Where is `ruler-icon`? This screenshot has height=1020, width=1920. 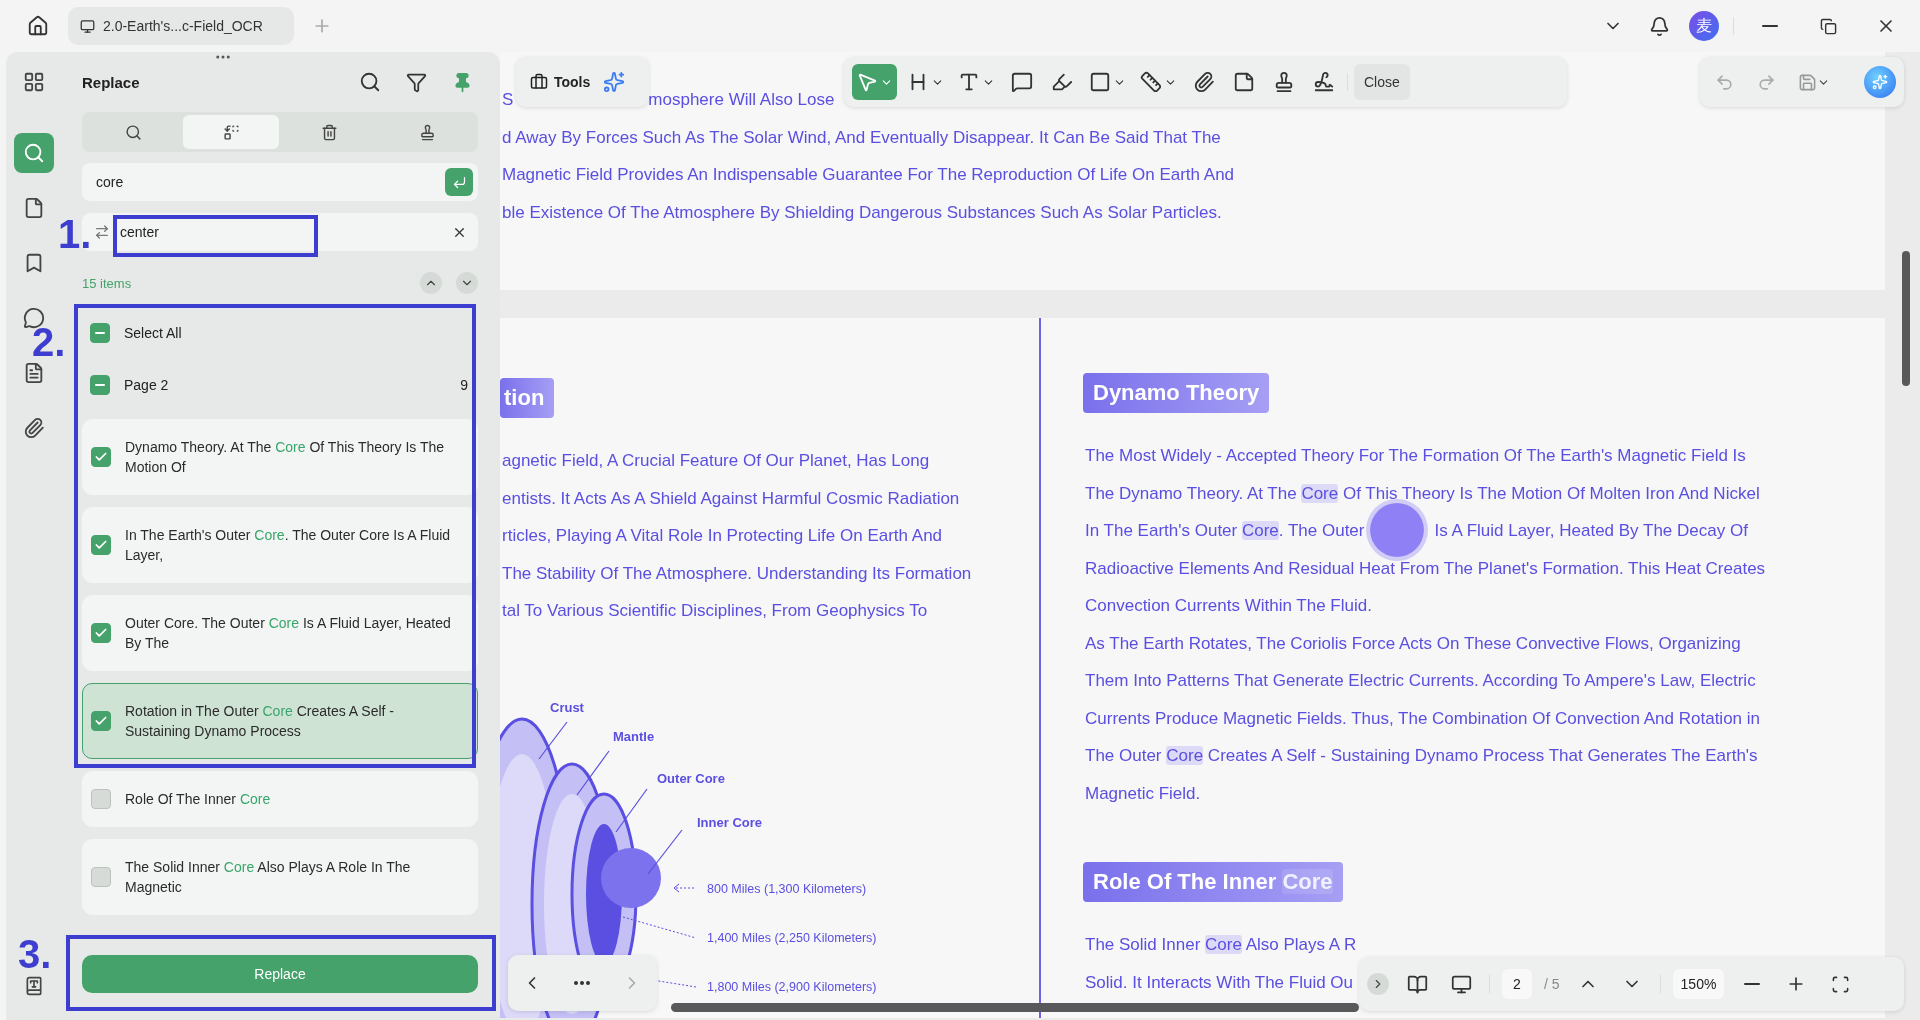
ruler-icon is located at coordinates (1151, 82).